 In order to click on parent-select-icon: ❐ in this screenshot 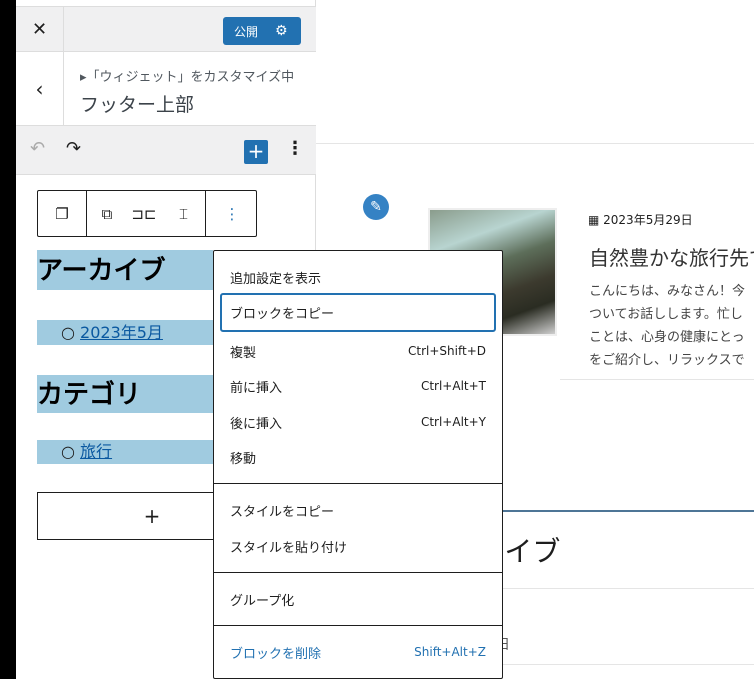, I will do `click(62, 213)`.